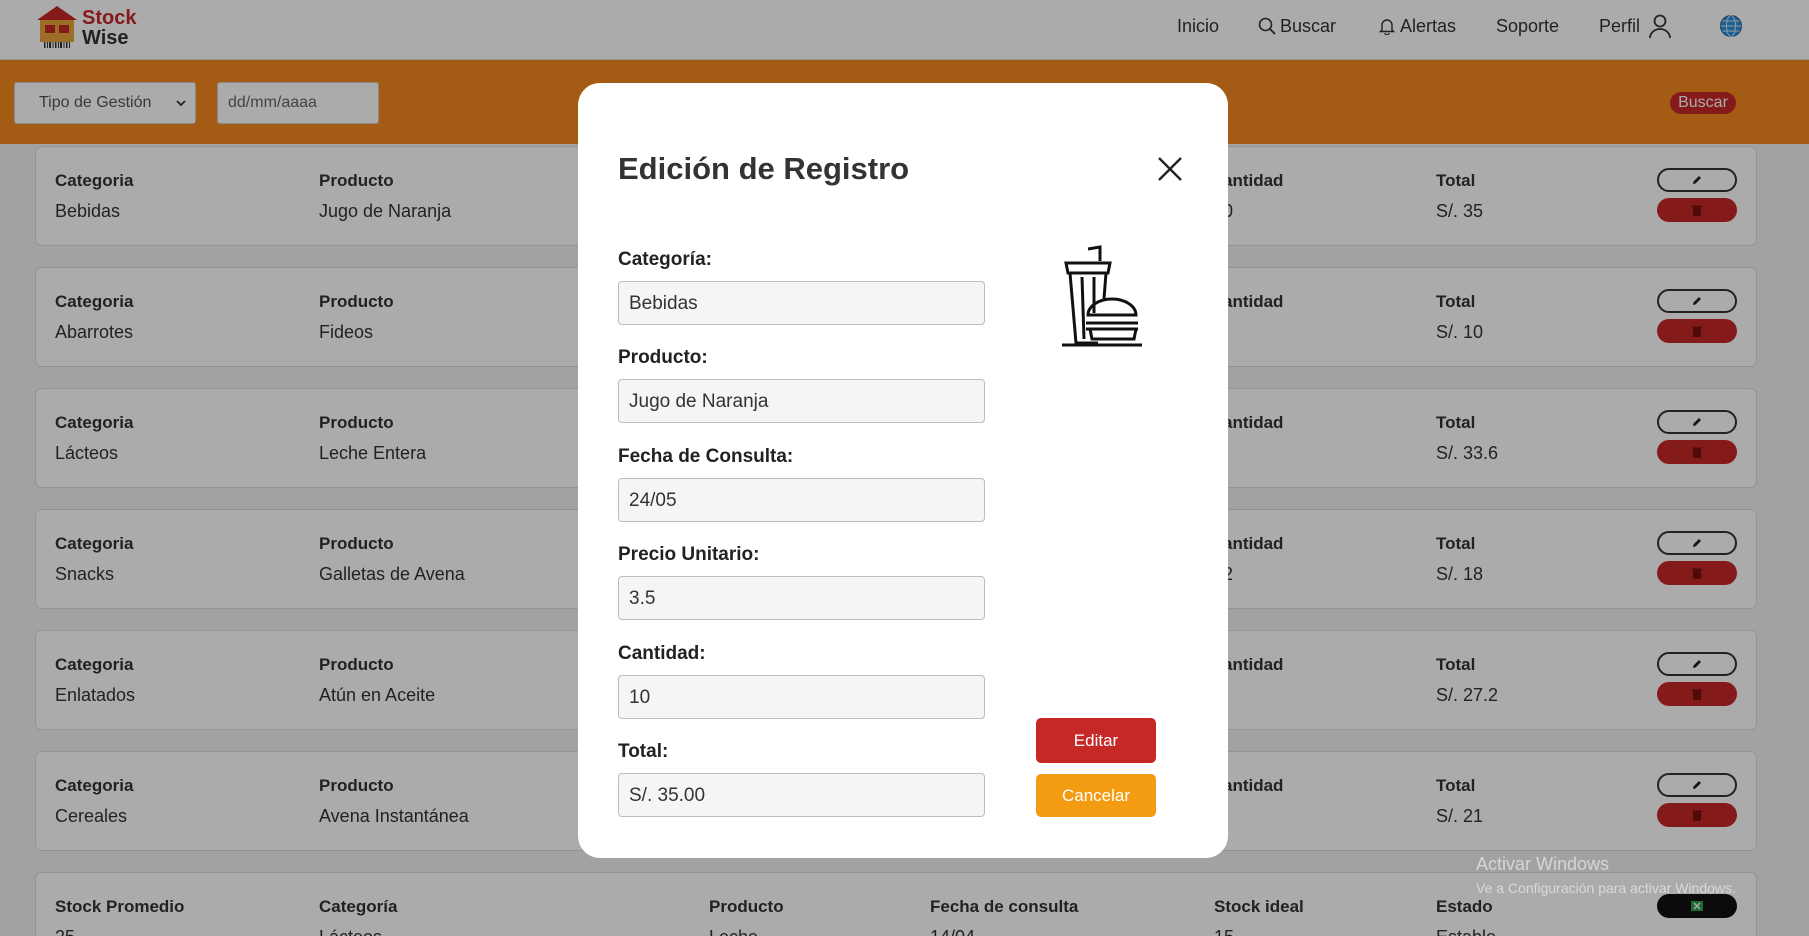  I want to click on fecha-consulta-field: 24/05, so click(801, 500).